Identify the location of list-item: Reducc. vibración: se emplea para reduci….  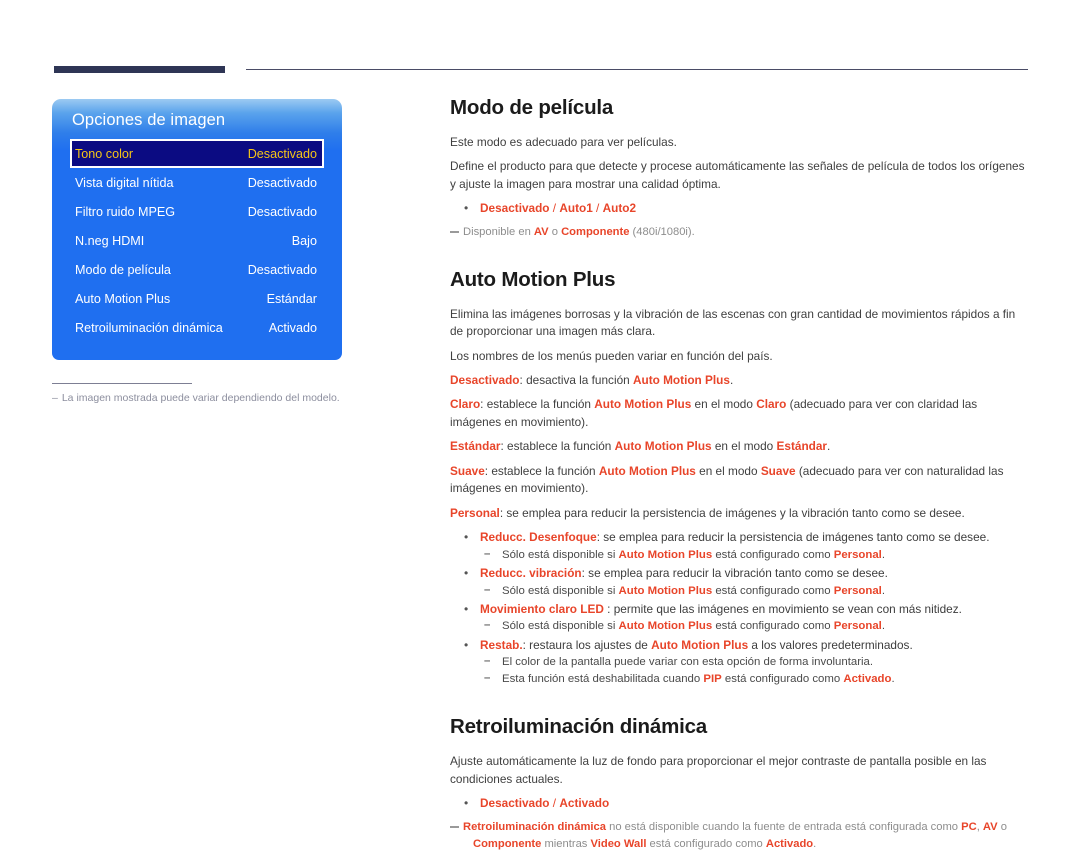
(739, 582).